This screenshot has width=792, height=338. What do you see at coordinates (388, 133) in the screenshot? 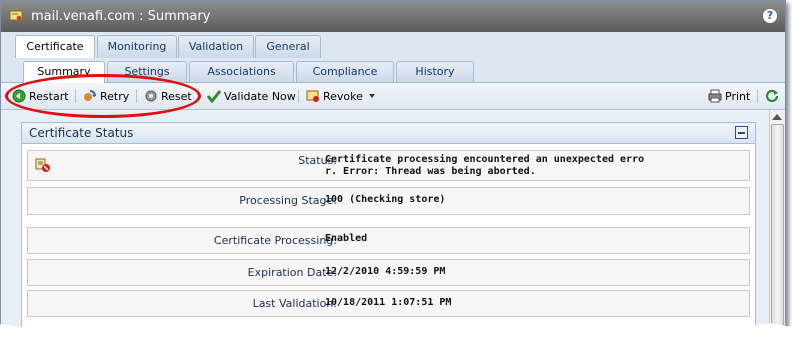
I see `panel-header: Certificate Status` at bounding box center [388, 133].